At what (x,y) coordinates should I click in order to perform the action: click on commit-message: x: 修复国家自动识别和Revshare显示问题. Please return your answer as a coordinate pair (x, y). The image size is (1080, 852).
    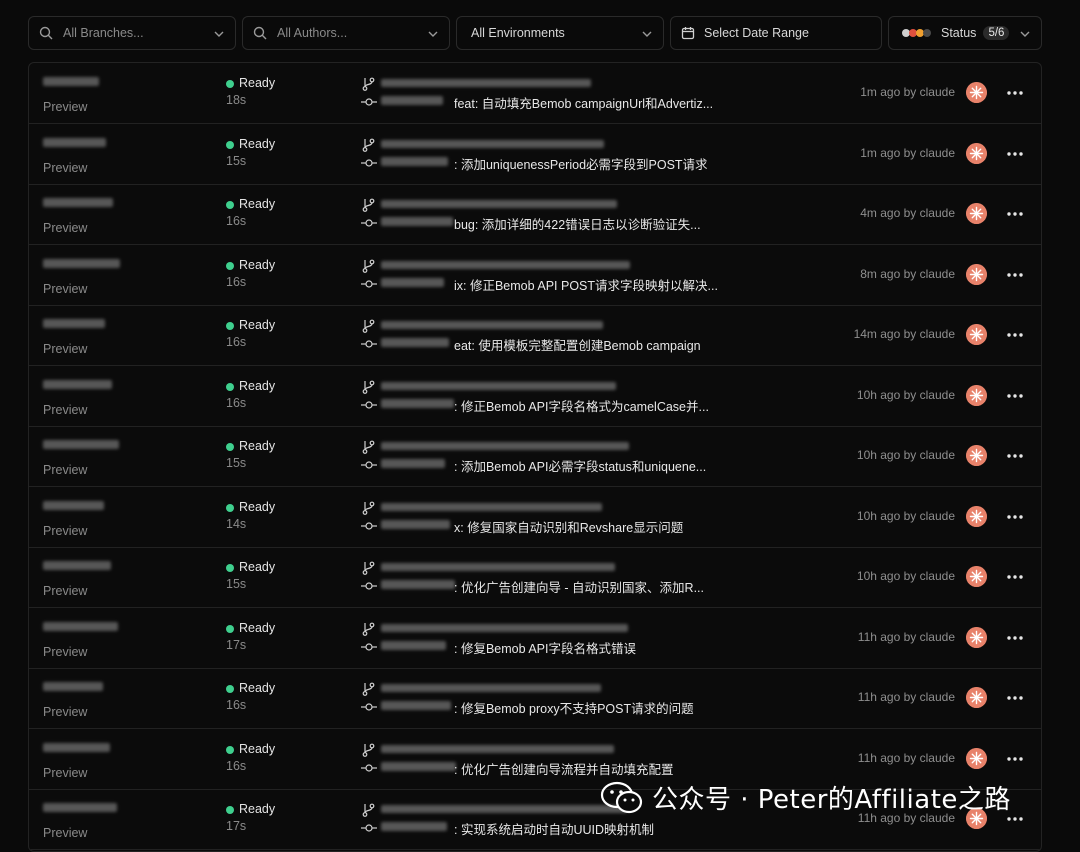
    Looking at the image, I should click on (568, 526).